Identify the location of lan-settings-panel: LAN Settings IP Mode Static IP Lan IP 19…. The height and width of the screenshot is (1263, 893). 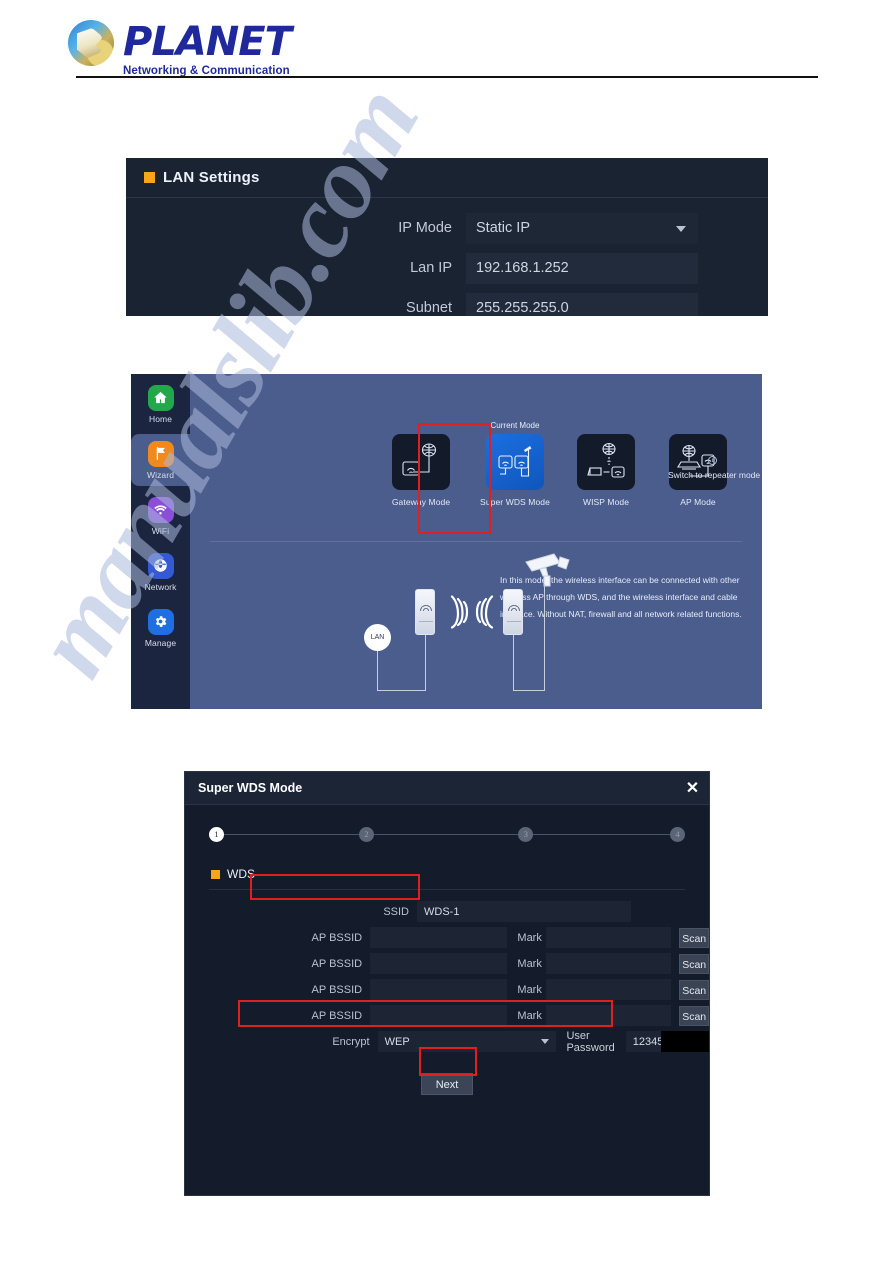
(447, 237).